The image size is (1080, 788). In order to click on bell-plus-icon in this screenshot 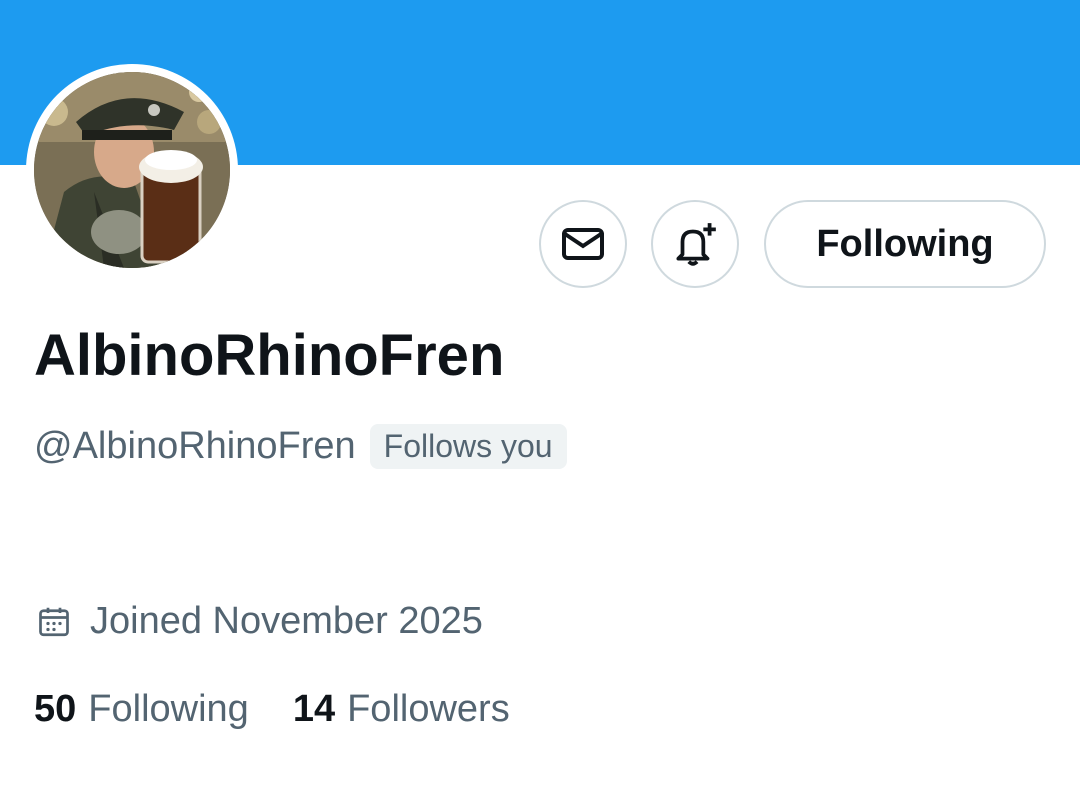, I will do `click(696, 244)`.